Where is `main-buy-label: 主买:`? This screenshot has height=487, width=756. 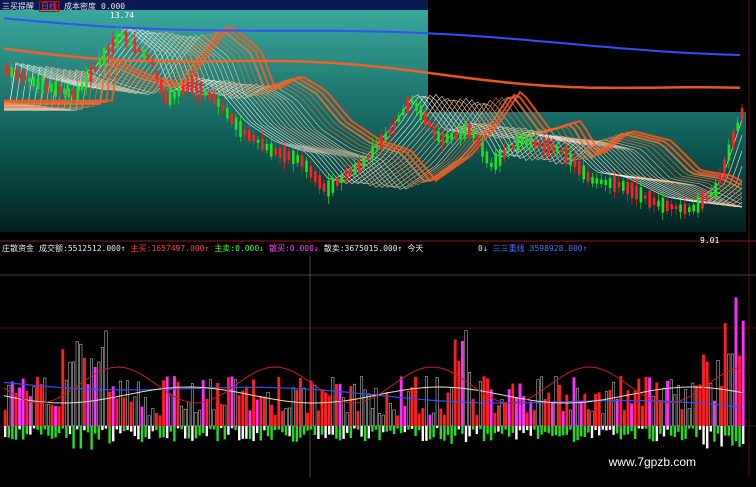
main-buy-label: 主买: is located at coordinates (141, 248).